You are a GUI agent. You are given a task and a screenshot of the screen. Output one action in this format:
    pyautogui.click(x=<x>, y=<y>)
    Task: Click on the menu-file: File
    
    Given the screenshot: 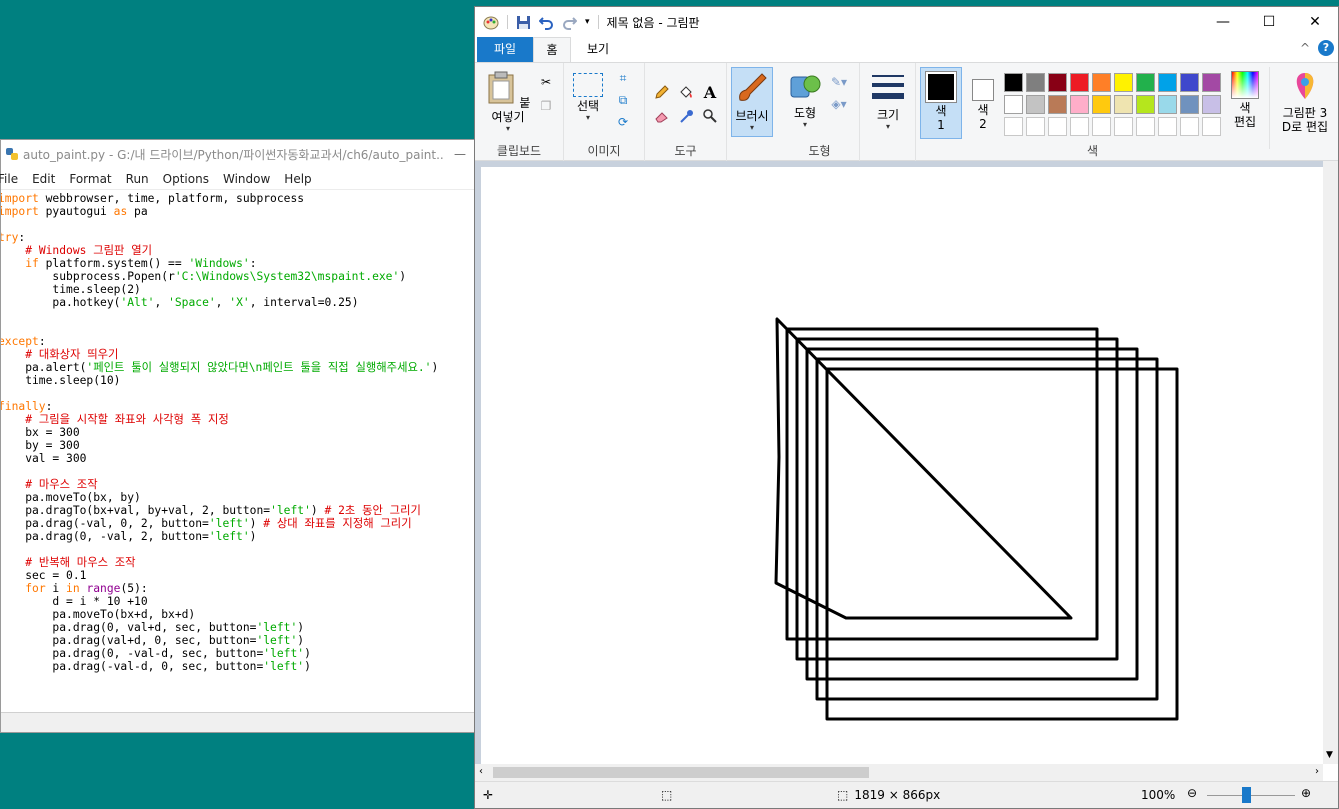 What is the action you would take?
    pyautogui.click(x=12, y=179)
    